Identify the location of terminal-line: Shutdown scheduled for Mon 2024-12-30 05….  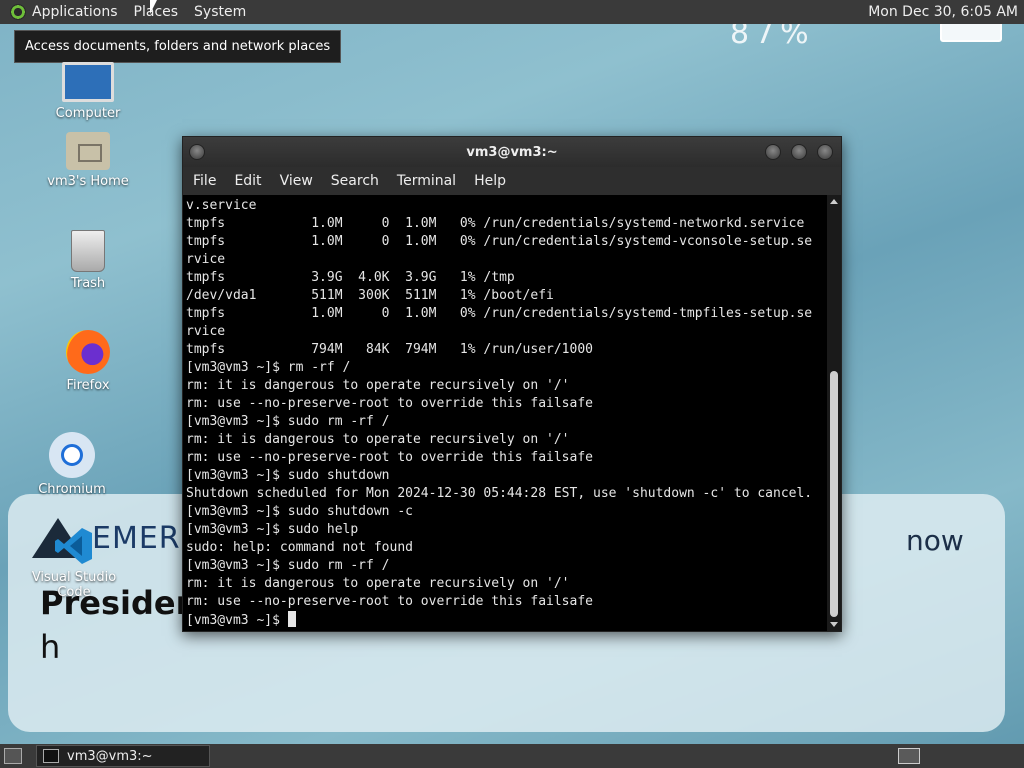
(499, 493).